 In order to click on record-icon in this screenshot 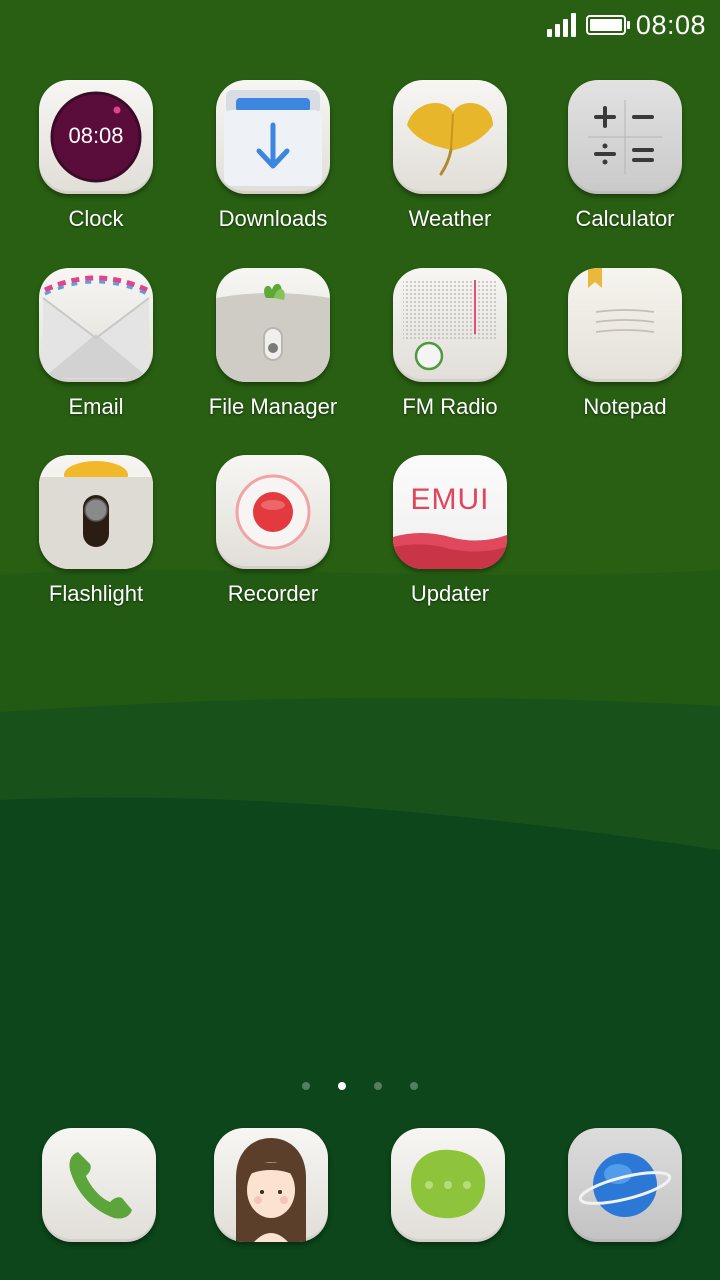, I will do `click(273, 512)`.